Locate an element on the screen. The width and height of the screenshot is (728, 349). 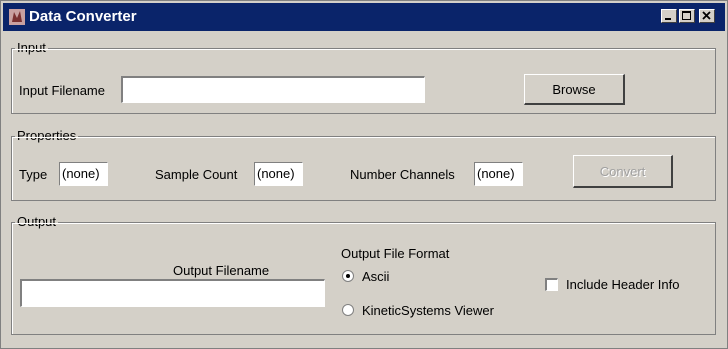
maximize-icon is located at coordinates (686, 15).